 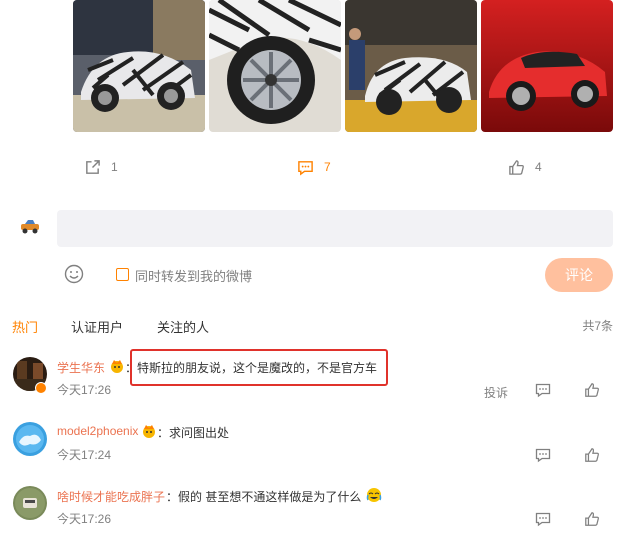 What do you see at coordinates (41, 388) in the screenshot?
I see `verified-badge` at bounding box center [41, 388].